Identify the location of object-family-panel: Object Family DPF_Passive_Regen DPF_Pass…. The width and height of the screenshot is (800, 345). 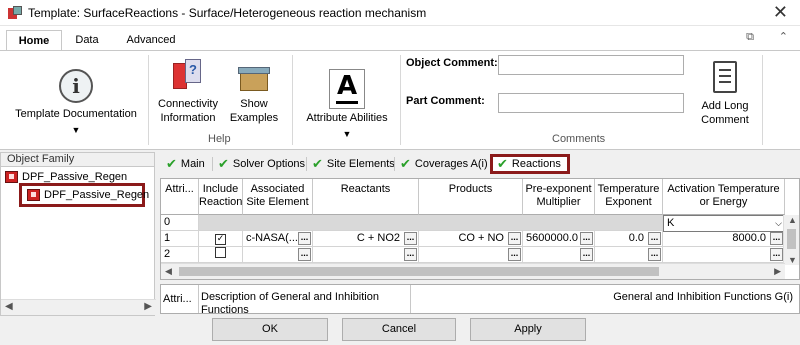
(78, 234).